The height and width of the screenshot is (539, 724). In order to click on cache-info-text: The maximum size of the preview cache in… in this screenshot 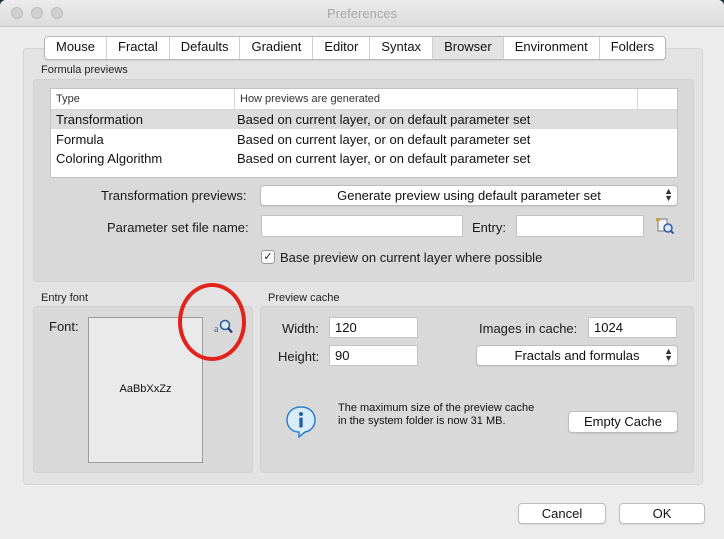, I will do `click(436, 414)`.